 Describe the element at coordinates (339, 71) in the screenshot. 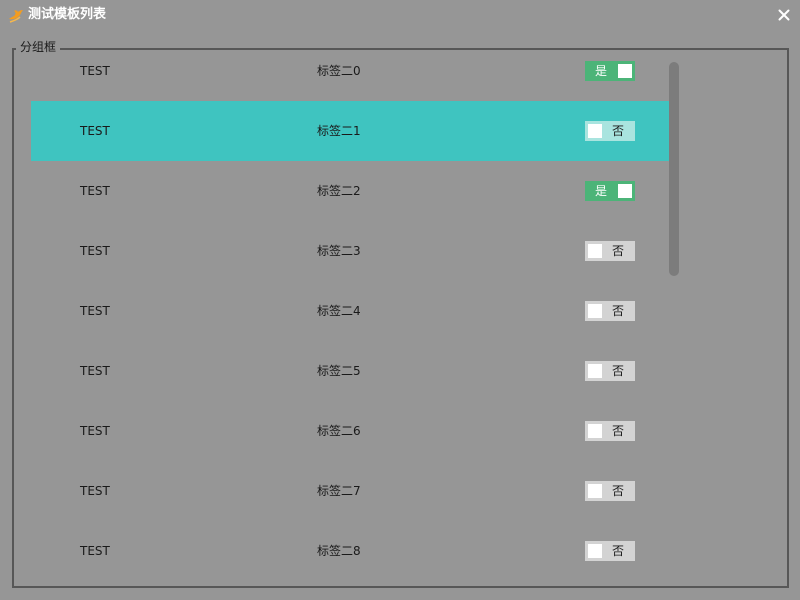

I see `row-tag: 标签二0` at that location.